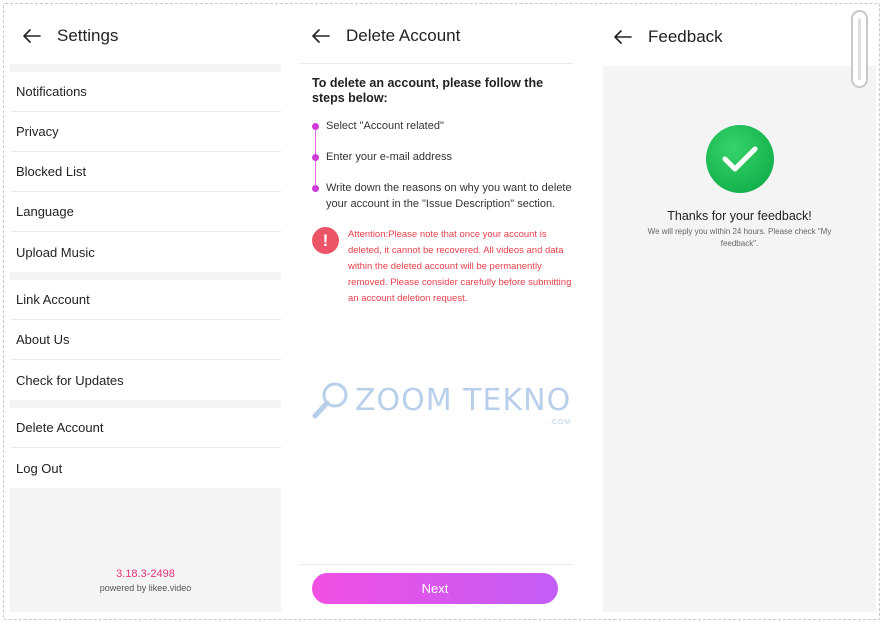  What do you see at coordinates (145, 380) in the screenshot?
I see `menu-item-check-for-updates: Check for Updates` at bounding box center [145, 380].